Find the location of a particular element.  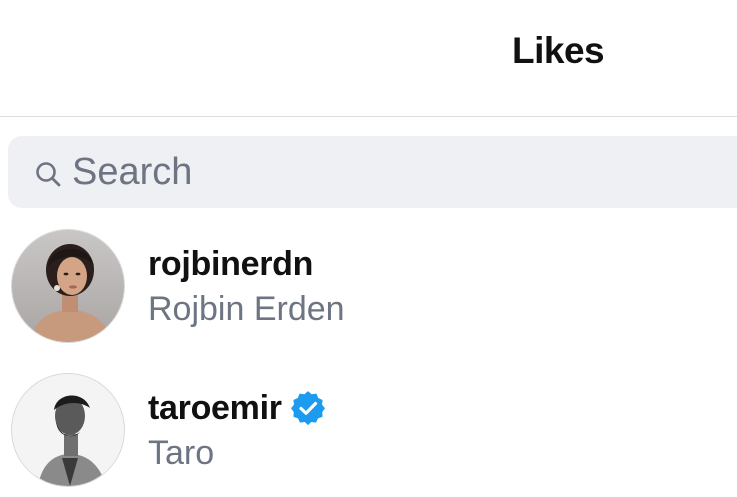

username: taroemir is located at coordinates (215, 408).